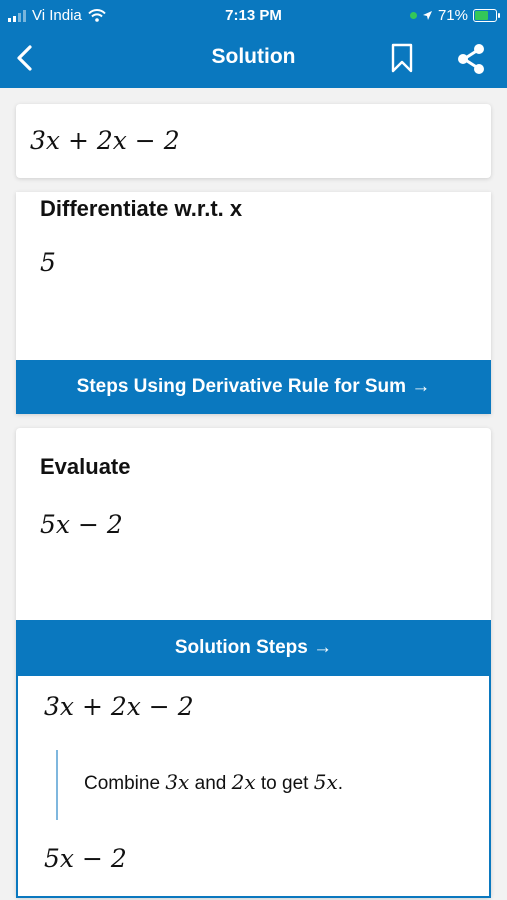 The height and width of the screenshot is (900, 507). What do you see at coordinates (427, 15) in the screenshot?
I see `location-arrow-icon` at bounding box center [427, 15].